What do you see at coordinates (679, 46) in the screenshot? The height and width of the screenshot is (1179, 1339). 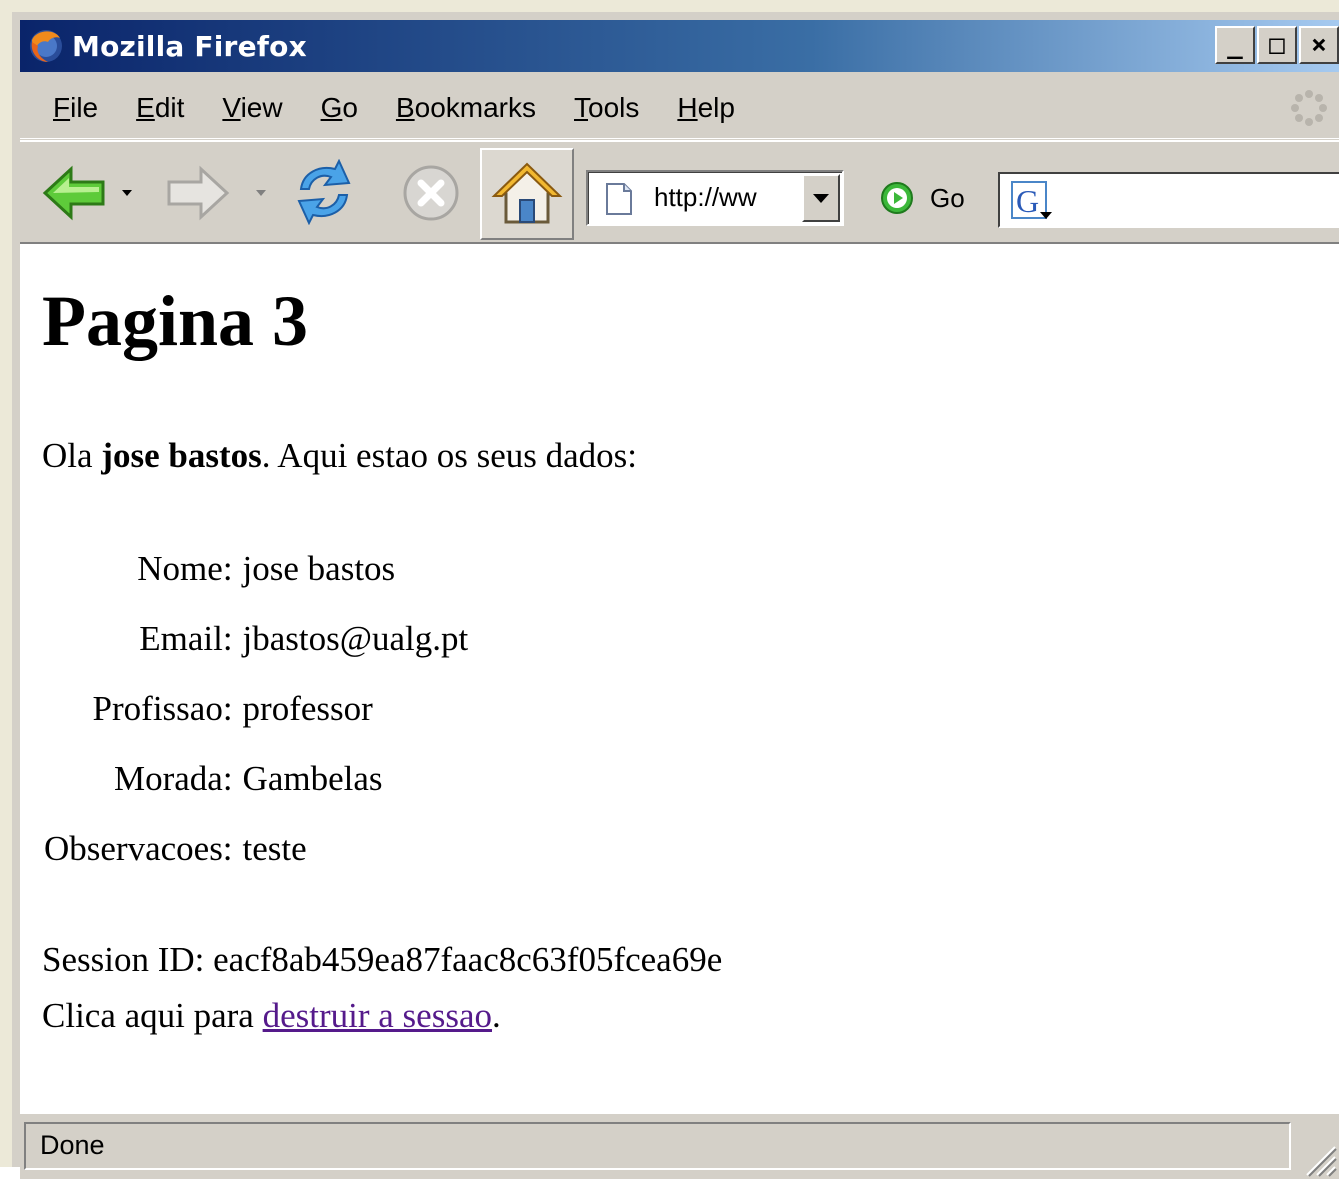 I see `title-bar: Mozilla Firefox _ □ ×` at bounding box center [679, 46].